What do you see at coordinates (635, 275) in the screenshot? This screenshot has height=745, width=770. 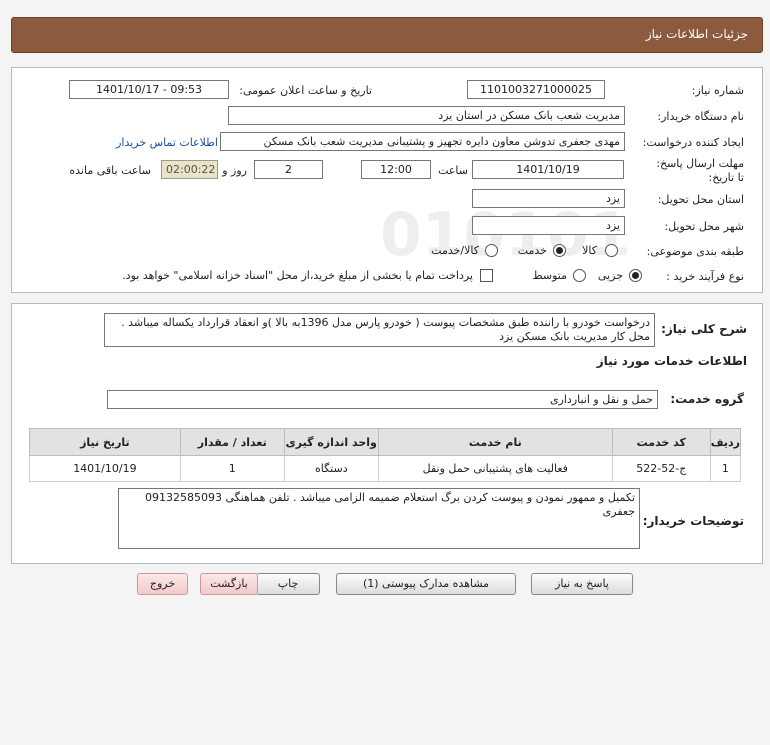 I see `process-radio-minor` at bounding box center [635, 275].